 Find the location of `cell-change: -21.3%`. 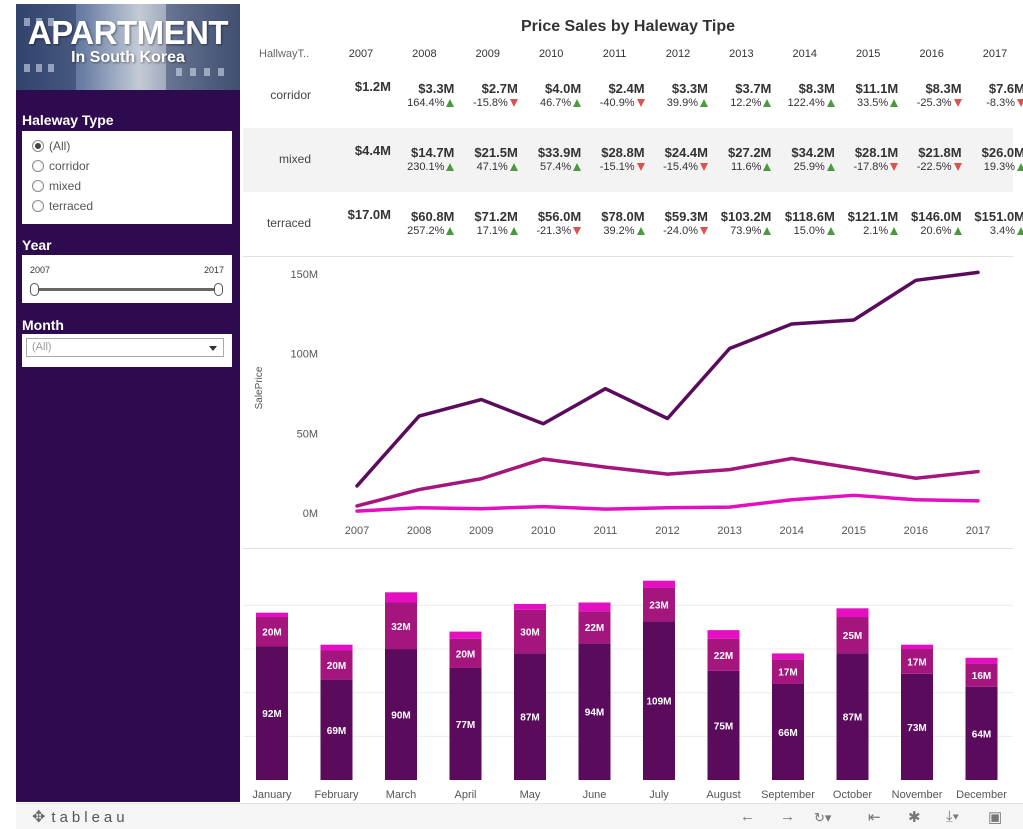

cell-change: -21.3% is located at coordinates (549, 231).